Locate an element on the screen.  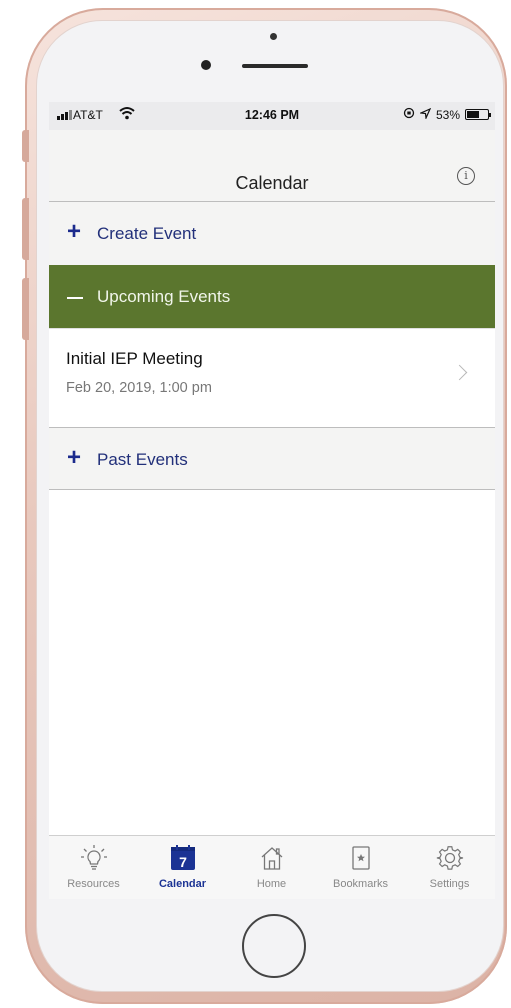
tab-label: Settings is located at coordinates (449, 884).